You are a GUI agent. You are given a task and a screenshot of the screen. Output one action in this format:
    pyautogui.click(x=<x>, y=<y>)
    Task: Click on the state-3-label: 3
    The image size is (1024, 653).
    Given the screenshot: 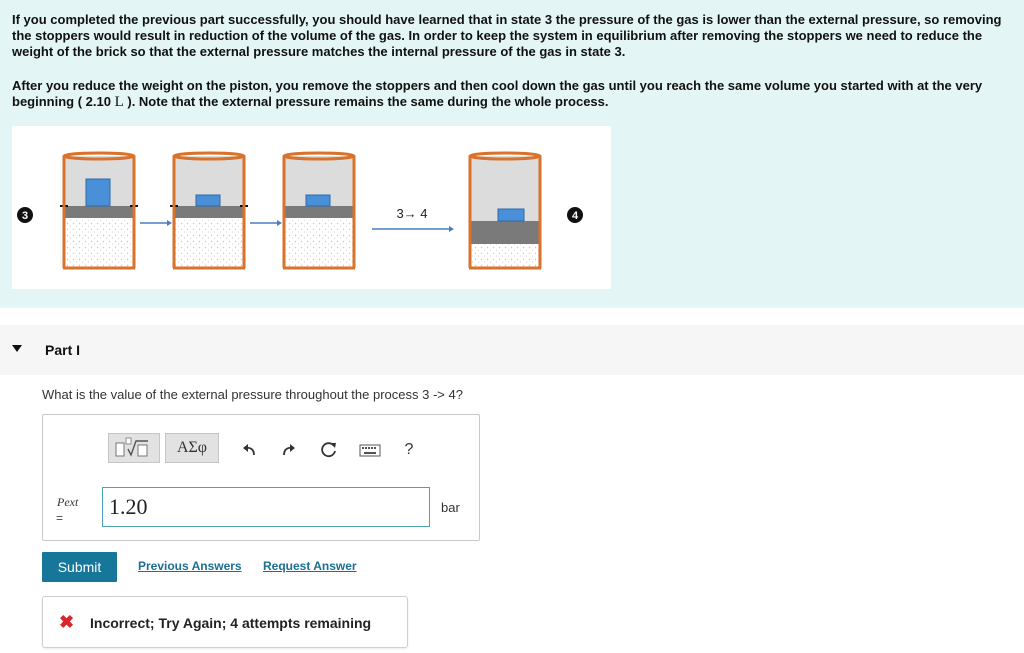 What is the action you would take?
    pyautogui.click(x=25, y=216)
    